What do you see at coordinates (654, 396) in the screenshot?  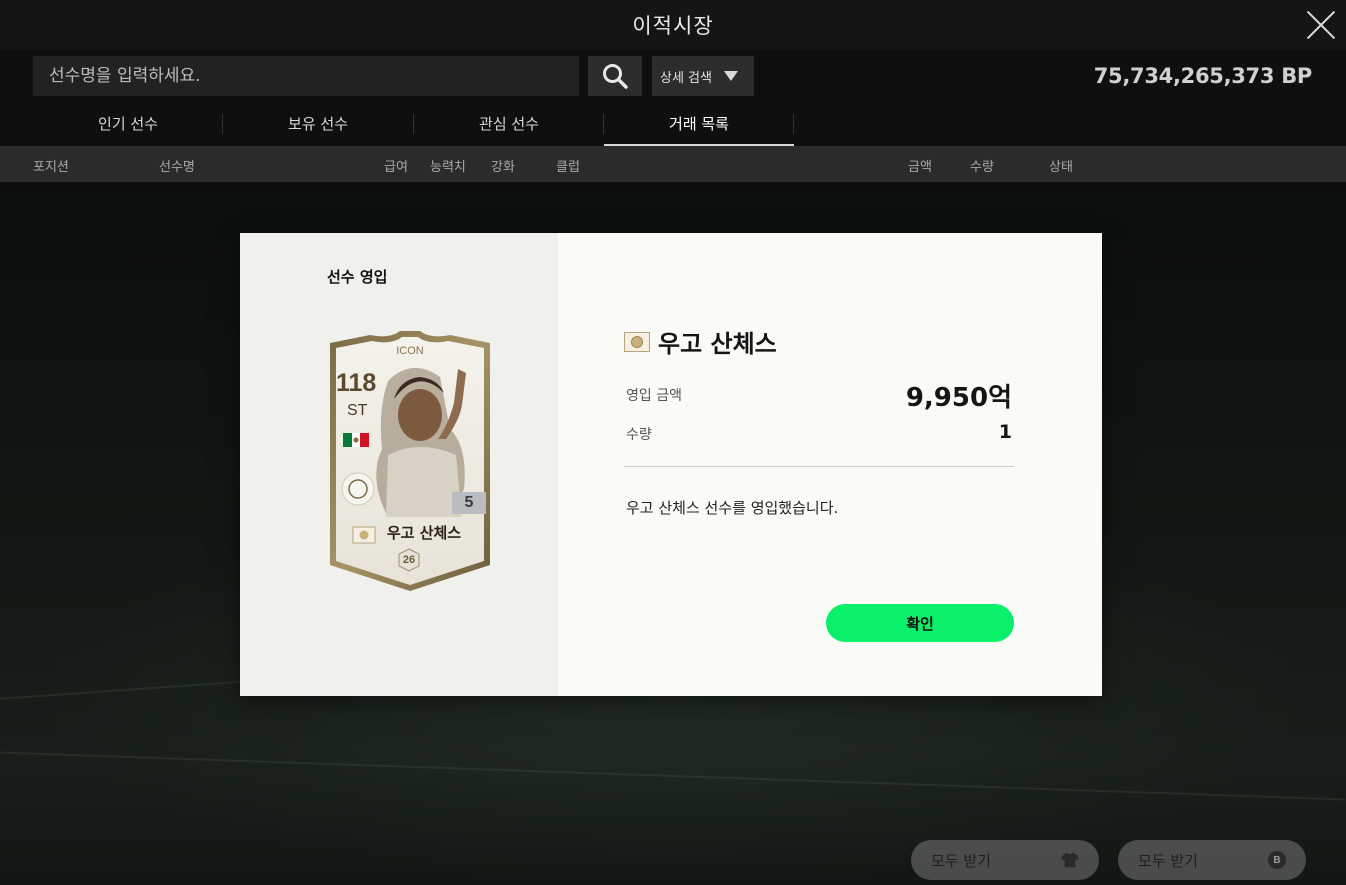 I see `price-label: 영입 금액` at bounding box center [654, 396].